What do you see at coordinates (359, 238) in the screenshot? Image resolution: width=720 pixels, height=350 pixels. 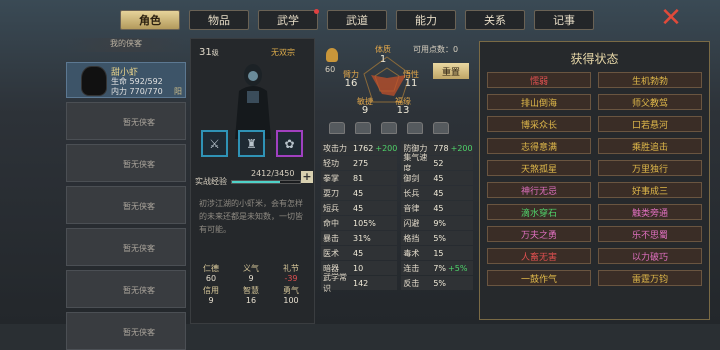 I see `stat-row: 暴击 31%` at bounding box center [359, 238].